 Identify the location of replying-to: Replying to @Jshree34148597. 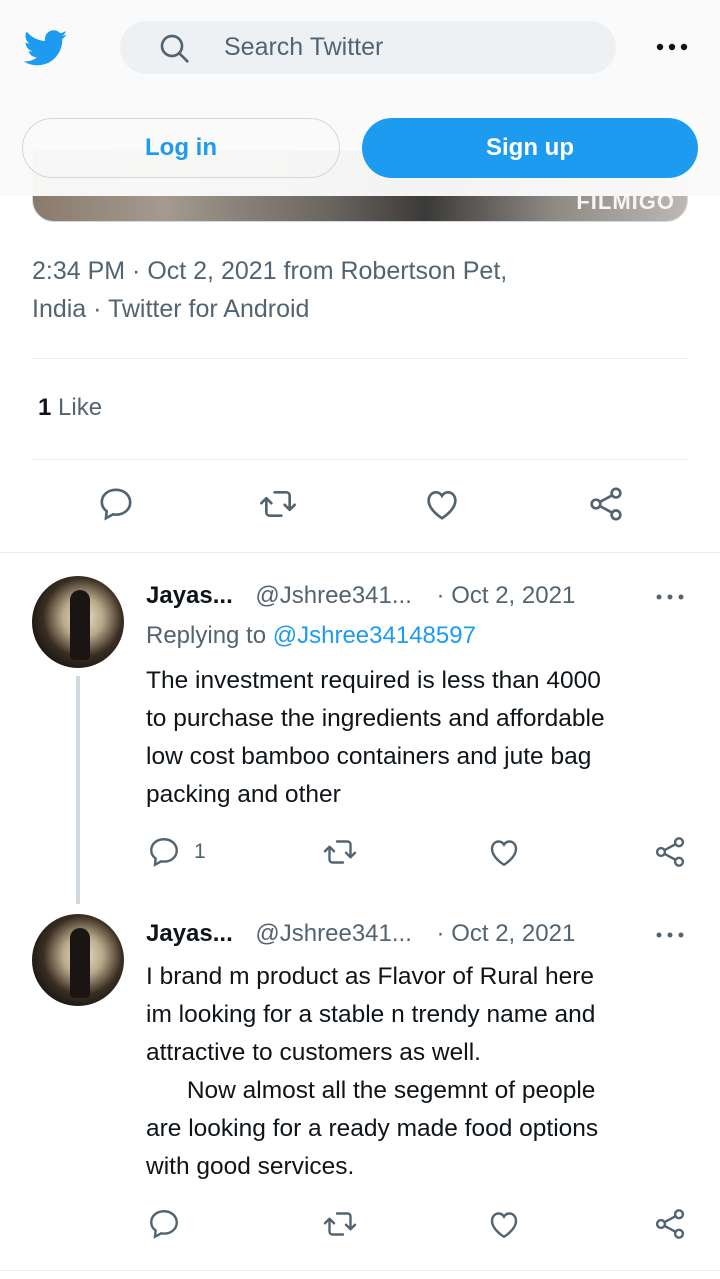
(311, 636).